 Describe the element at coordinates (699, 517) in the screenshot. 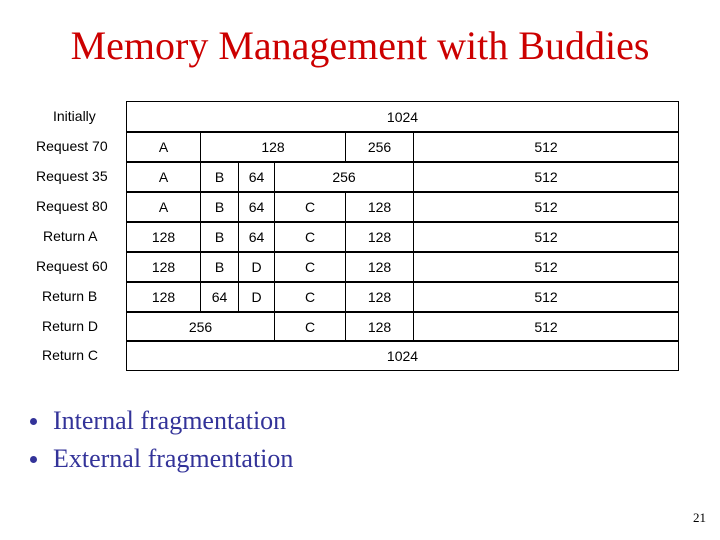

I see `page-number: 21` at that location.